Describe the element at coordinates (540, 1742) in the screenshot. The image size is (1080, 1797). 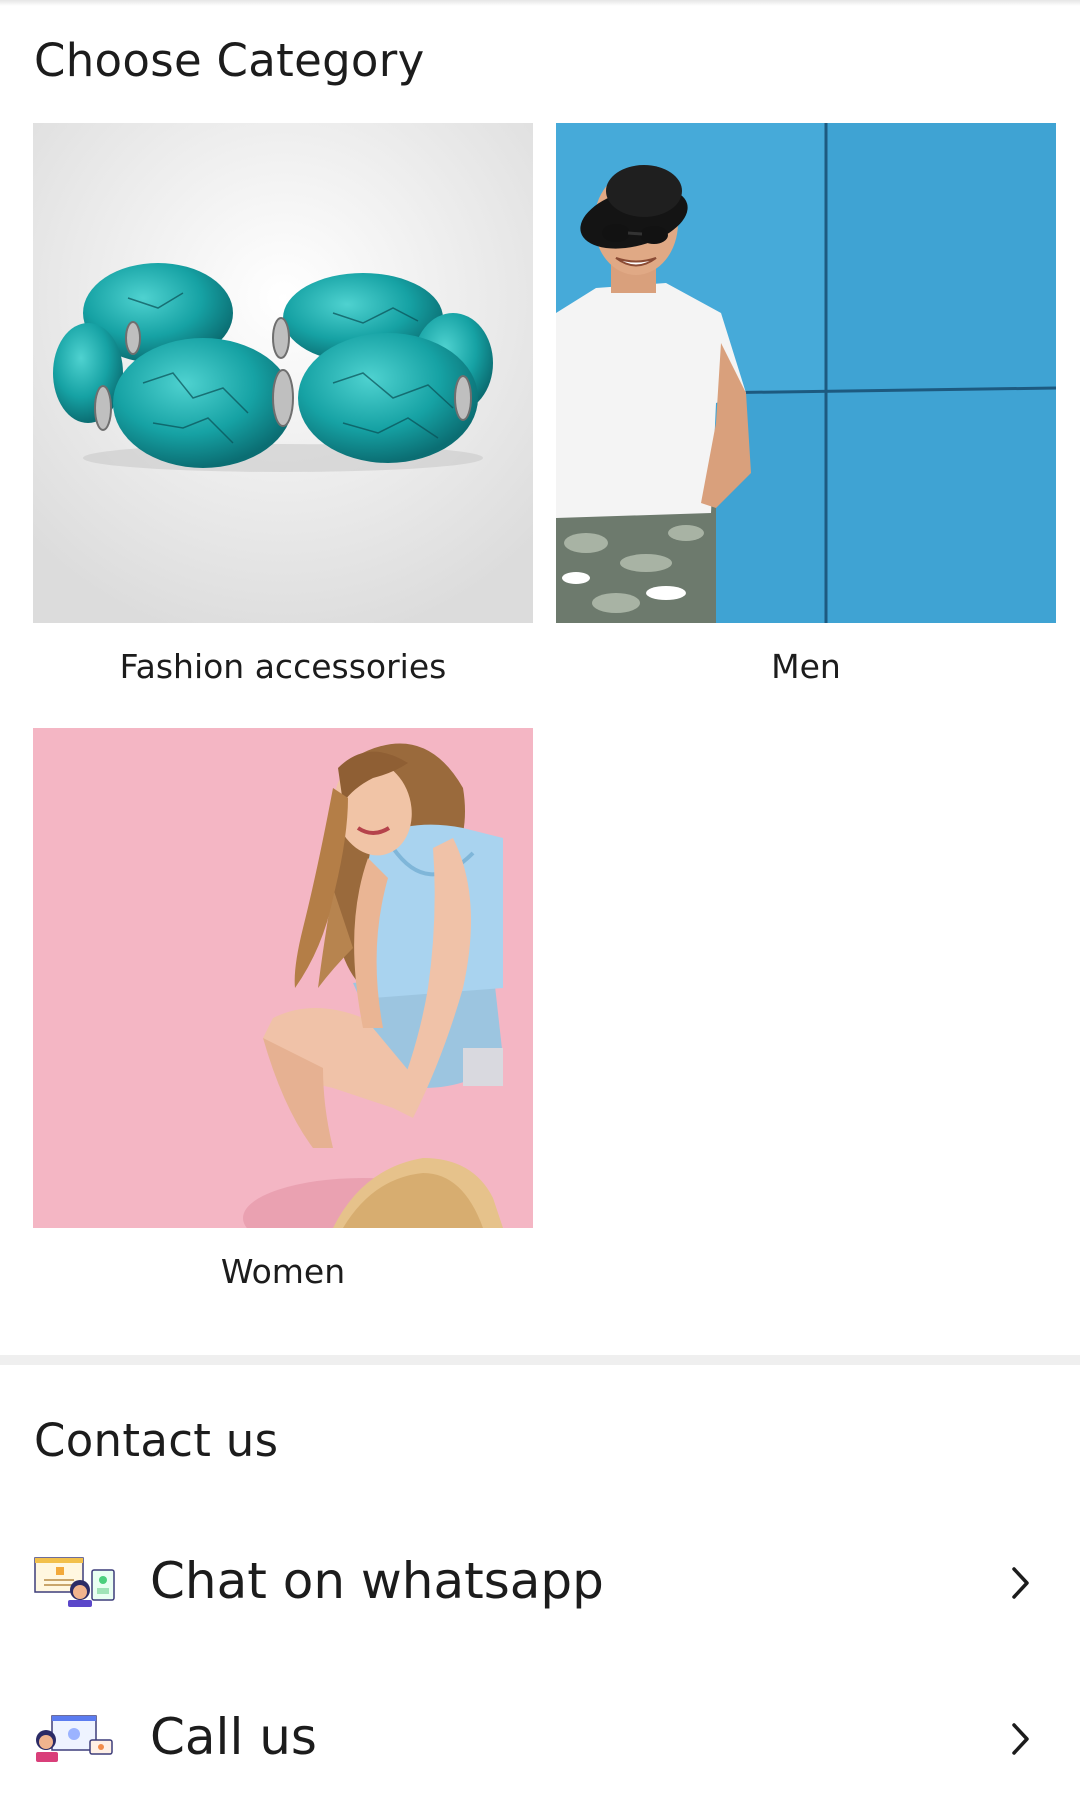
I see `call-us-row: Call us` at that location.